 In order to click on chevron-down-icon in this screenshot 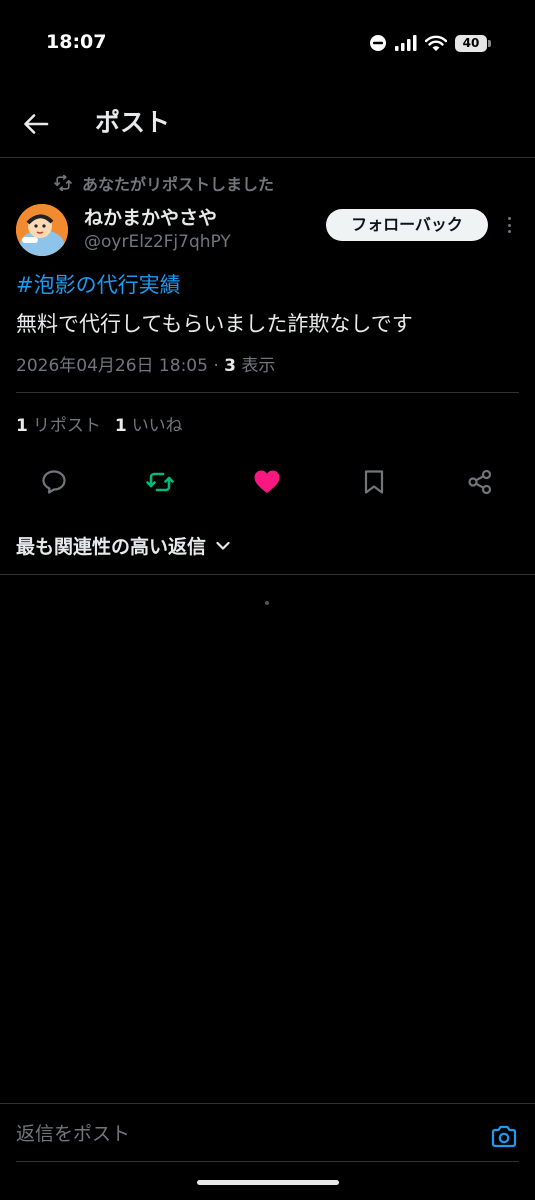, I will do `click(223, 545)`.